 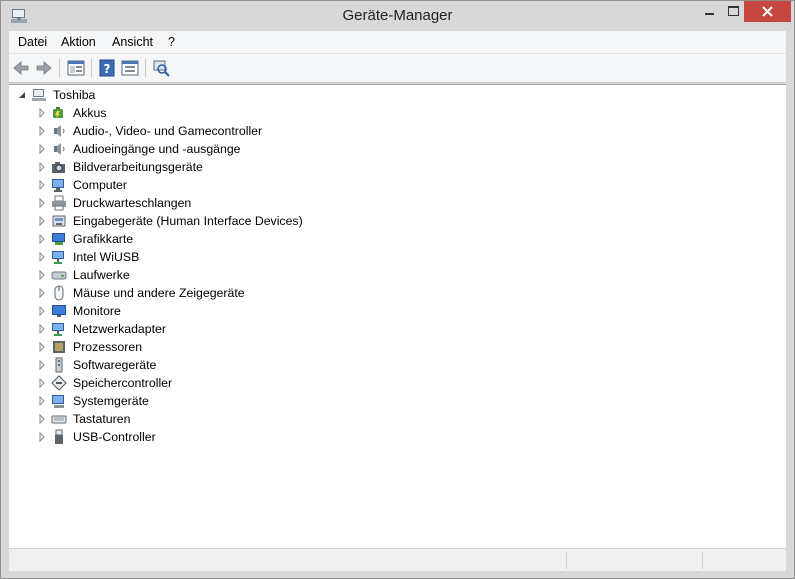 What do you see at coordinates (197, 401) in the screenshot?
I see `tree-node-category: Systemgeräte` at bounding box center [197, 401].